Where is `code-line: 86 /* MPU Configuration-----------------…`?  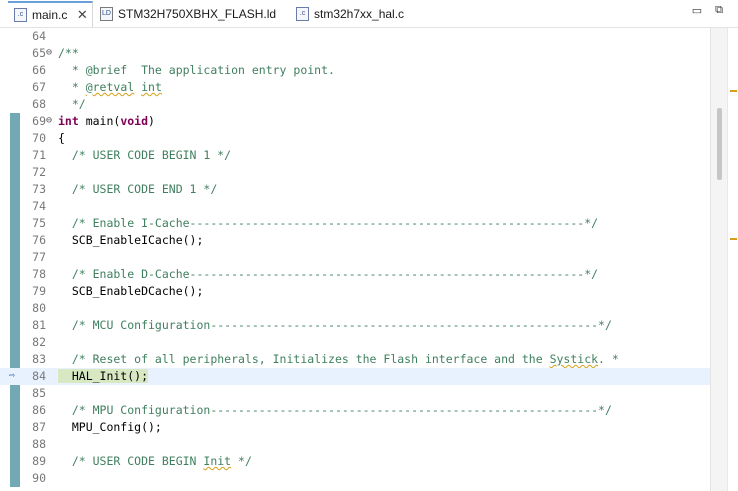
code-line: 86 /* MPU Configuration-----------------… is located at coordinates (355, 410).